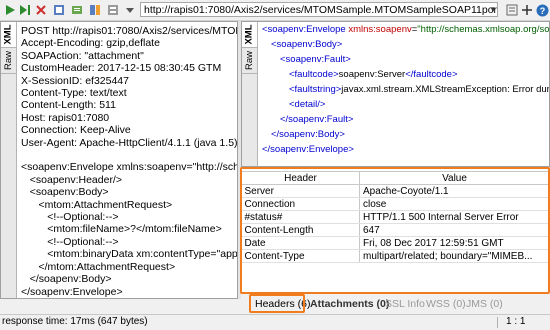 This screenshot has height=330, width=550. What do you see at coordinates (76, 130) in the screenshot?
I see `request-line: Connection: Keep-Alive` at bounding box center [76, 130].